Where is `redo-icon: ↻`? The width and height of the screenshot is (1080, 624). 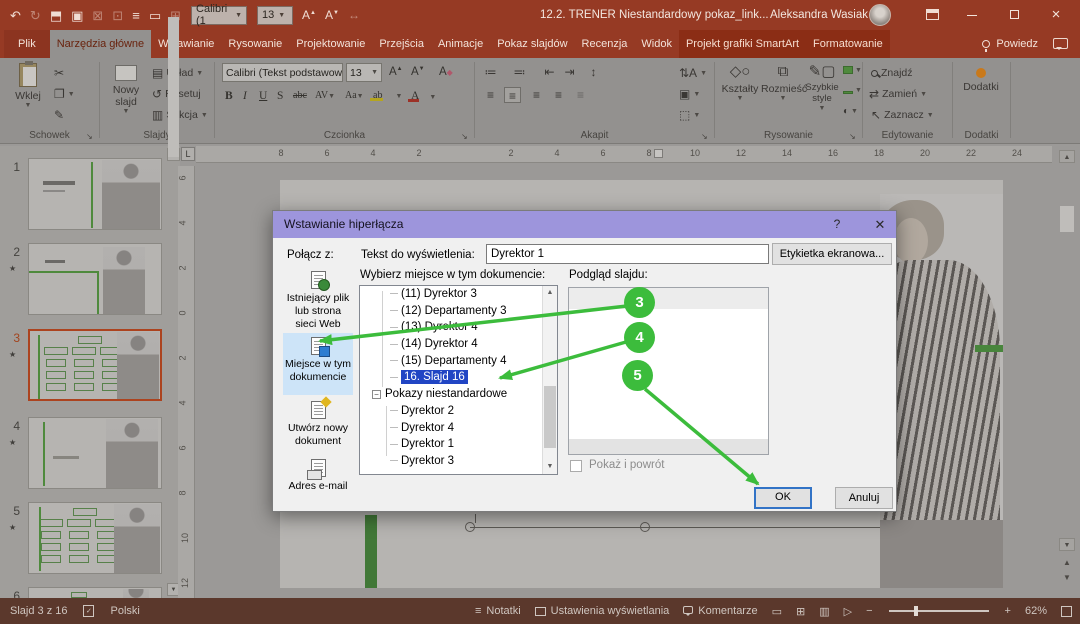 redo-icon: ↻ is located at coordinates (35, 15).